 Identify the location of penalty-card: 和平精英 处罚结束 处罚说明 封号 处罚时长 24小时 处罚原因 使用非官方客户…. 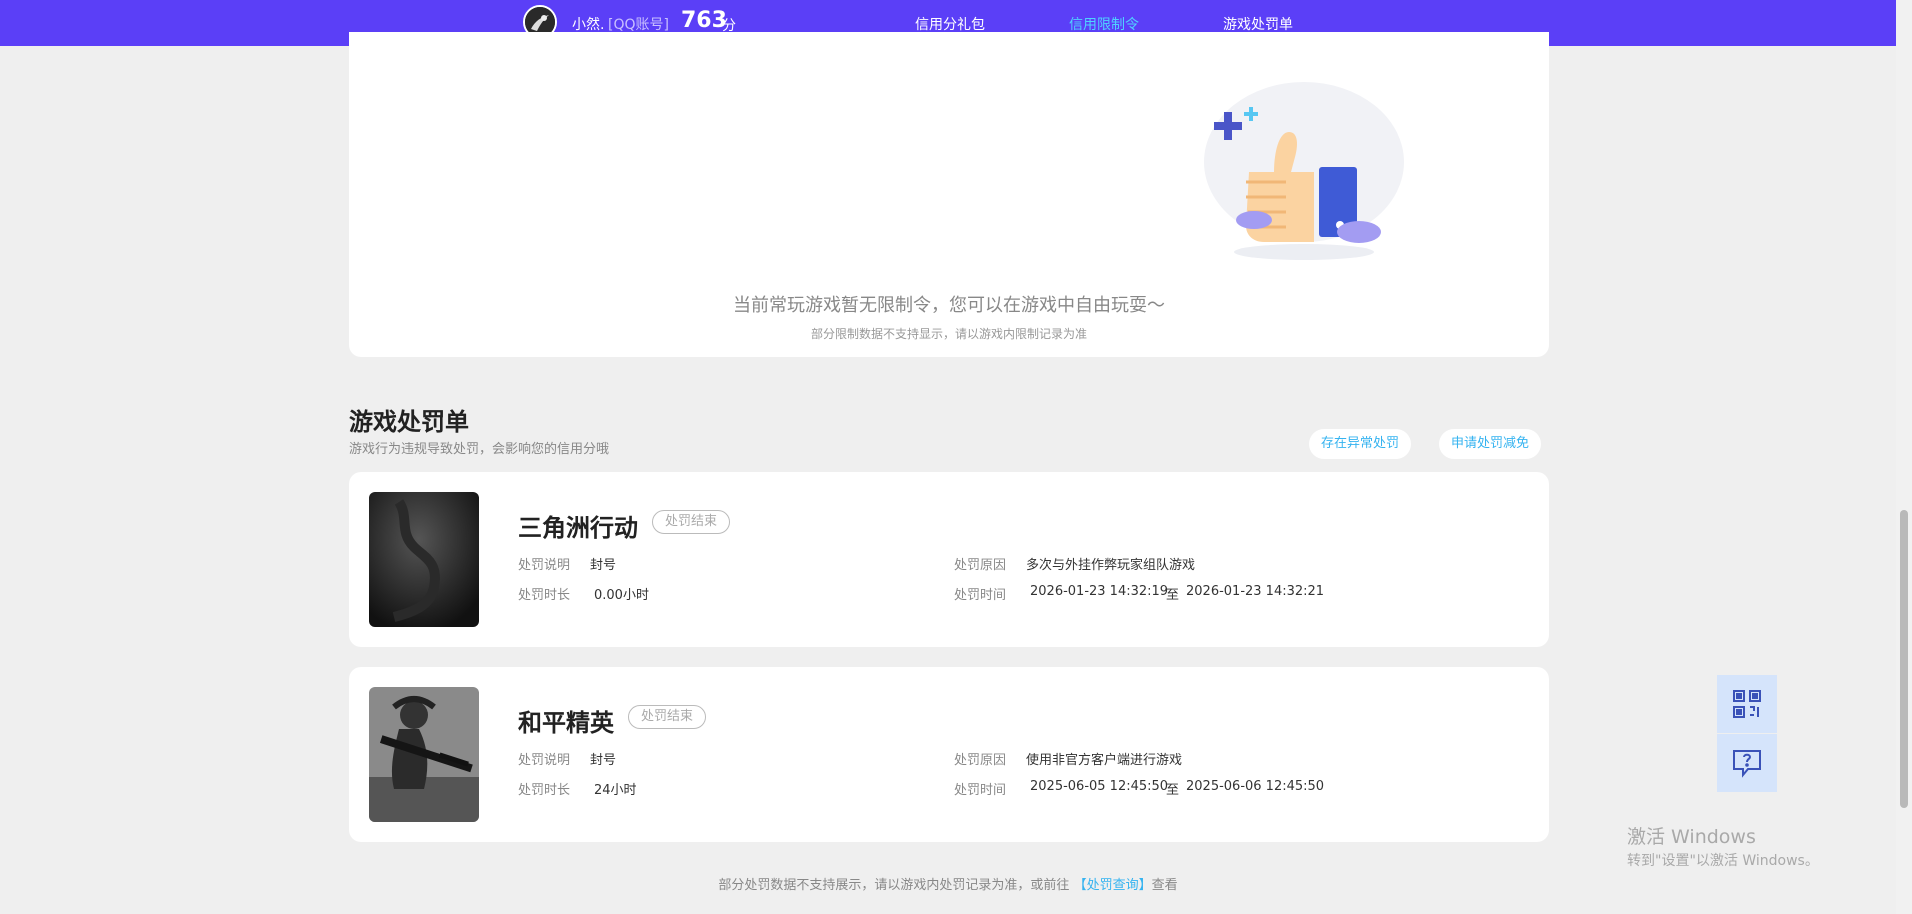
(949, 754).